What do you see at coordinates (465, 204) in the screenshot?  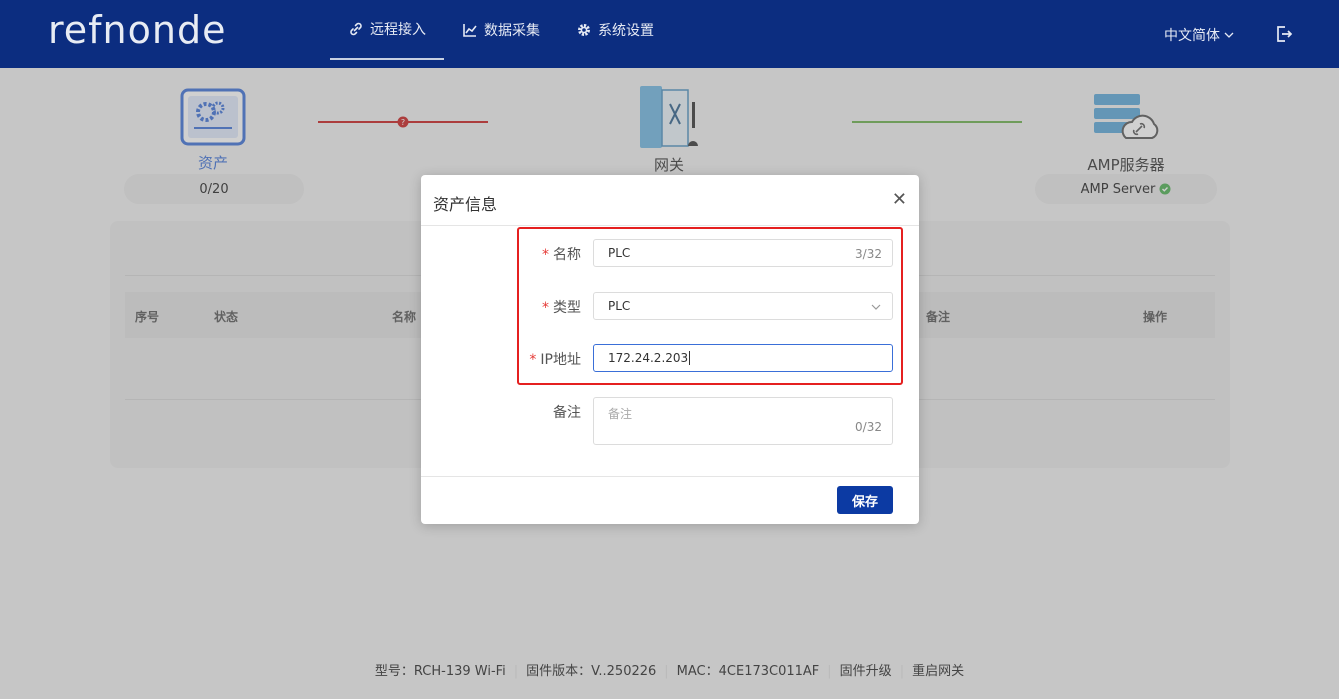 I see `dialog-title: 资产信息` at bounding box center [465, 204].